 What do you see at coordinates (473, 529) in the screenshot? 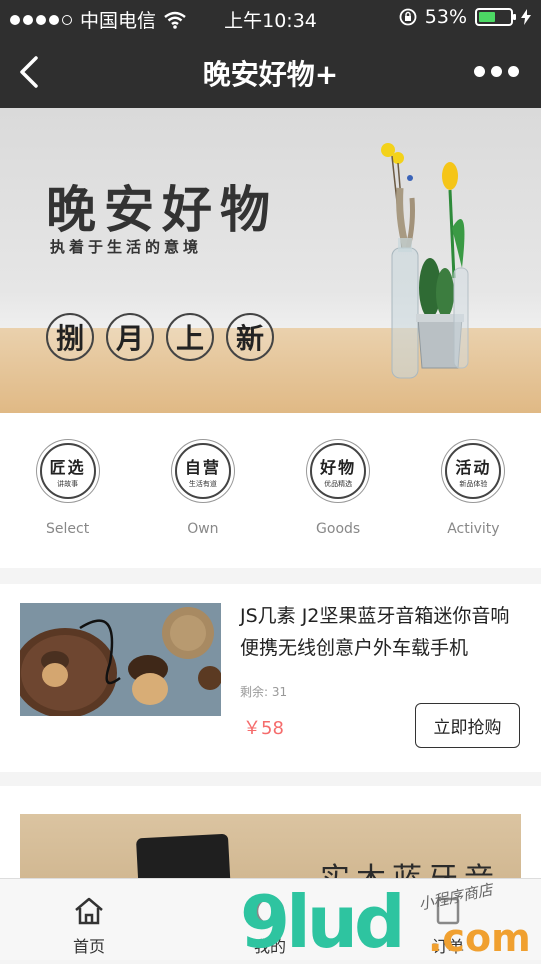
I see `category-label: Activity` at bounding box center [473, 529].